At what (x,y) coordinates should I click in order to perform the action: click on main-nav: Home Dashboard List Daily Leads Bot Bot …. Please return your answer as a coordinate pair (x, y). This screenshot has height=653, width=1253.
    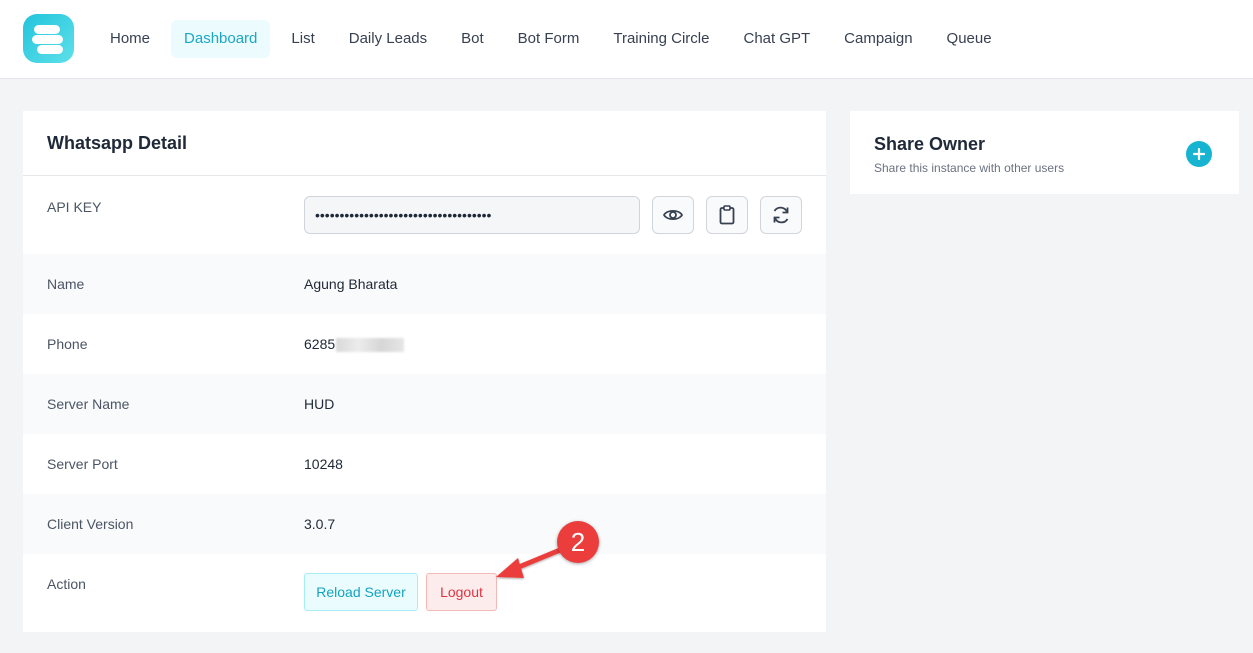
    Looking at the image, I should click on (555, 39).